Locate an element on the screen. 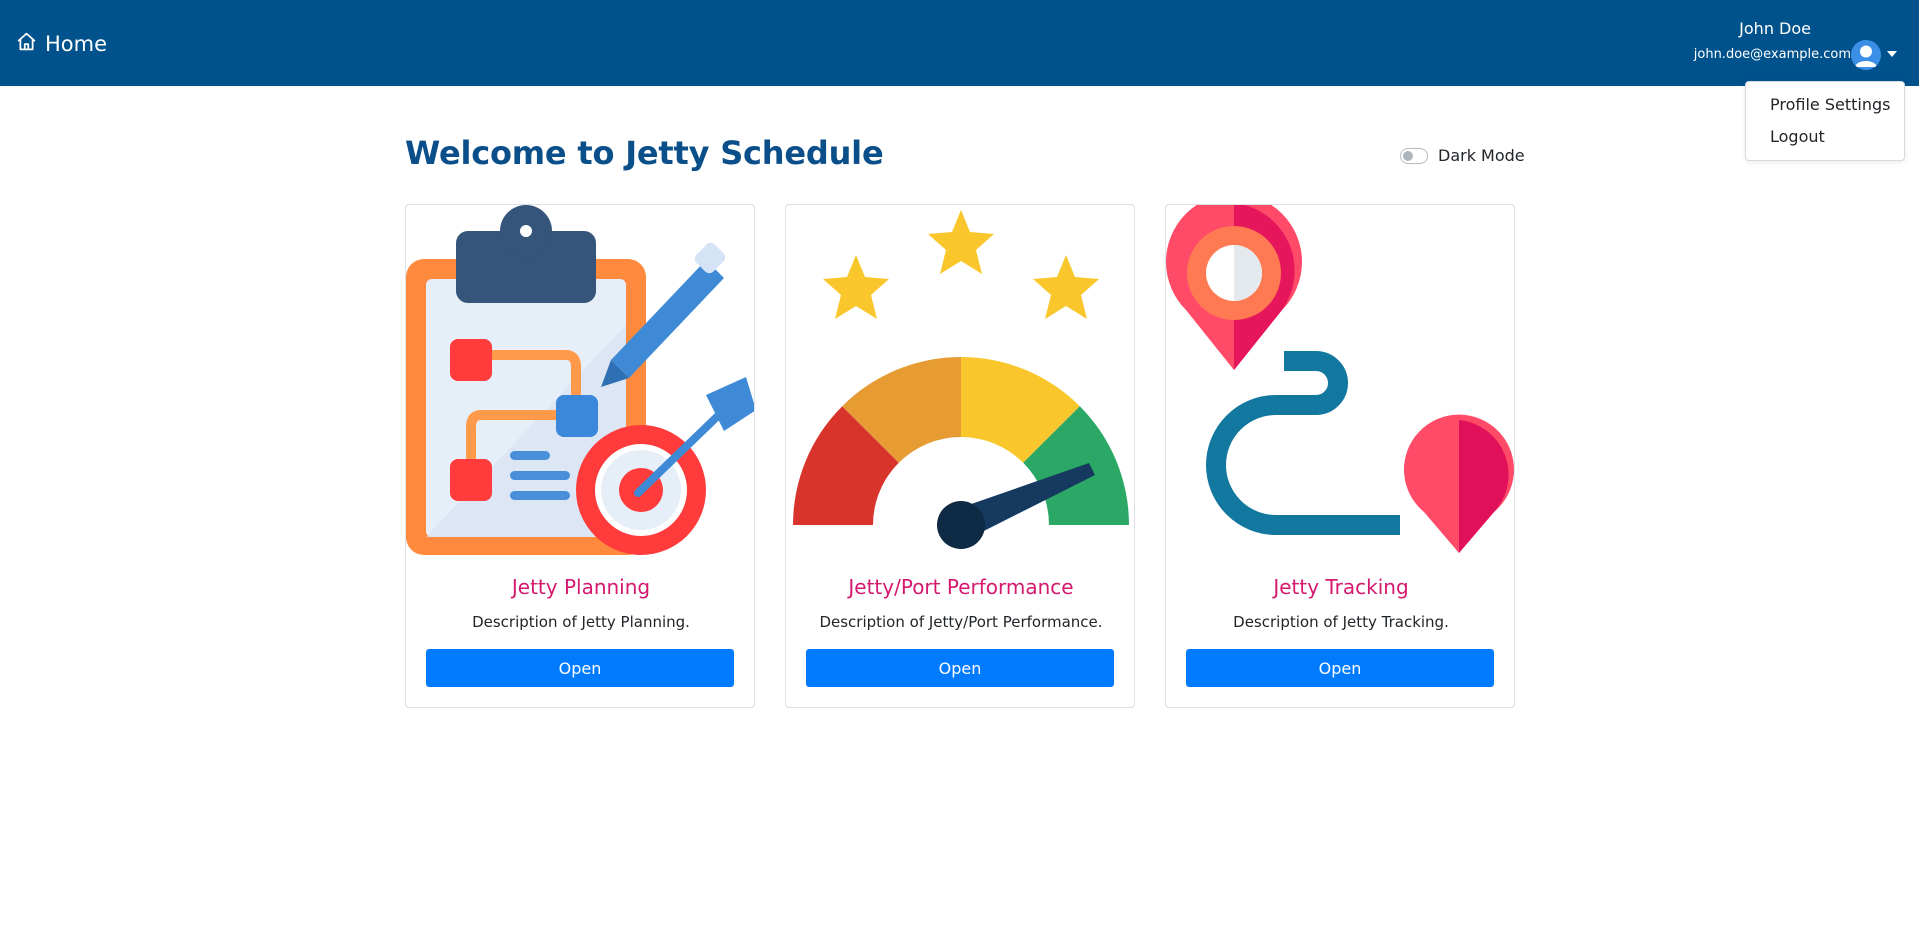 This screenshot has height=947, width=1919. open-jetty-tracking-button: Open is located at coordinates (1340, 668).